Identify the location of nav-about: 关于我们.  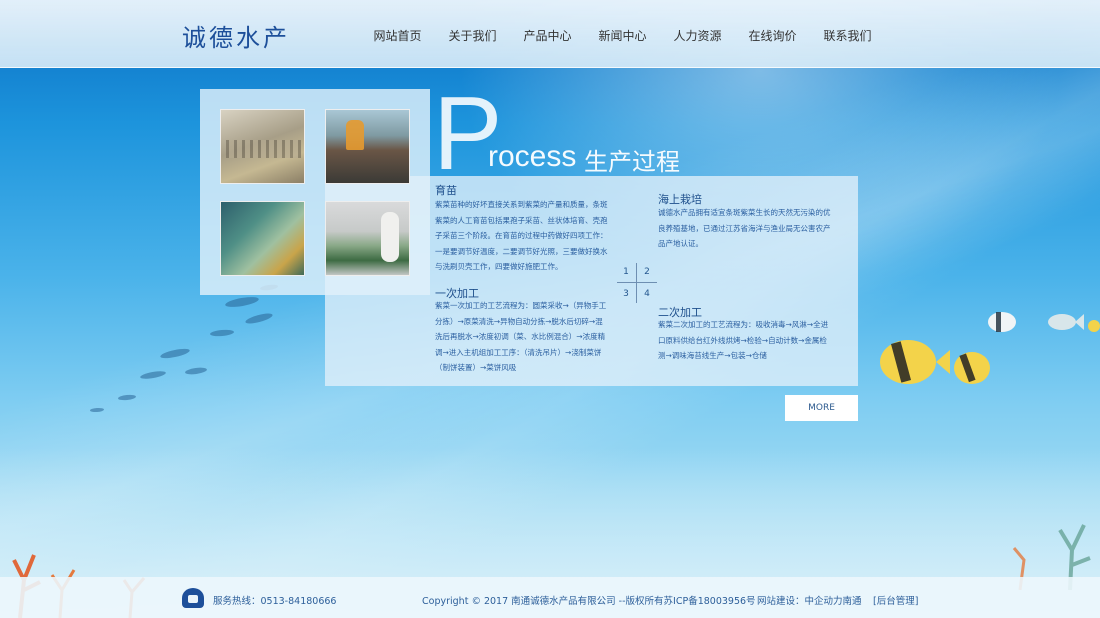
(472, 35).